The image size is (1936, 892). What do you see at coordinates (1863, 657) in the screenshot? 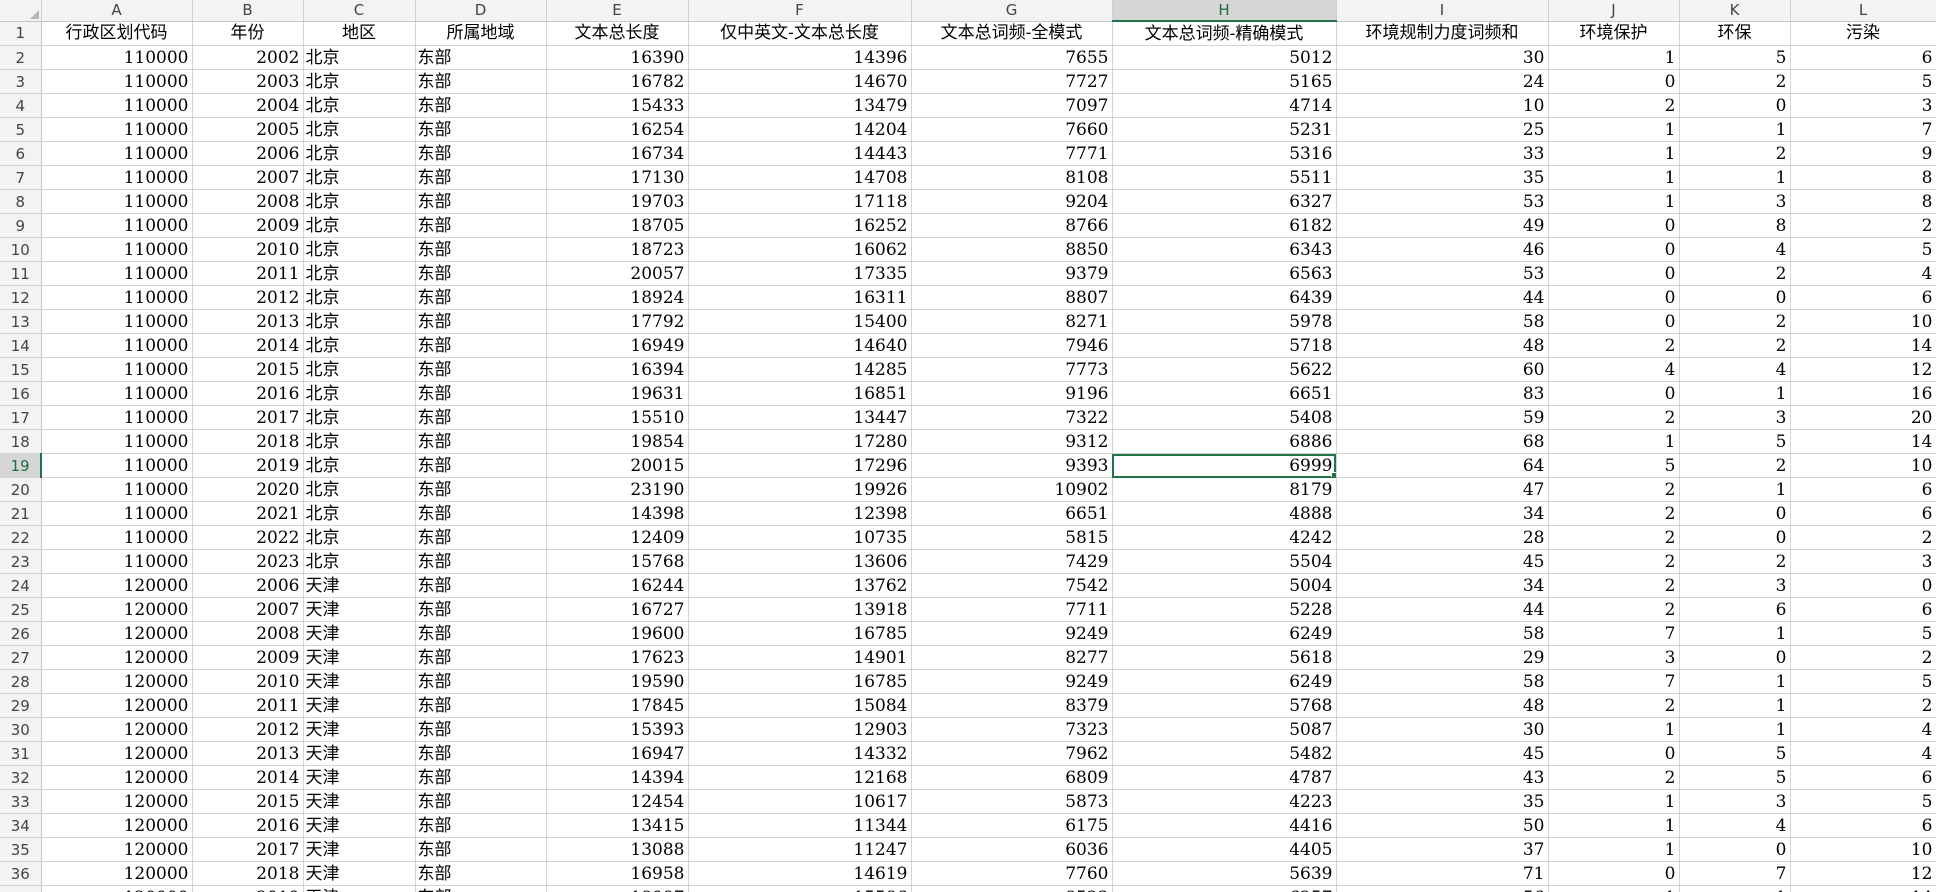
I see `cell-l: 2` at bounding box center [1863, 657].